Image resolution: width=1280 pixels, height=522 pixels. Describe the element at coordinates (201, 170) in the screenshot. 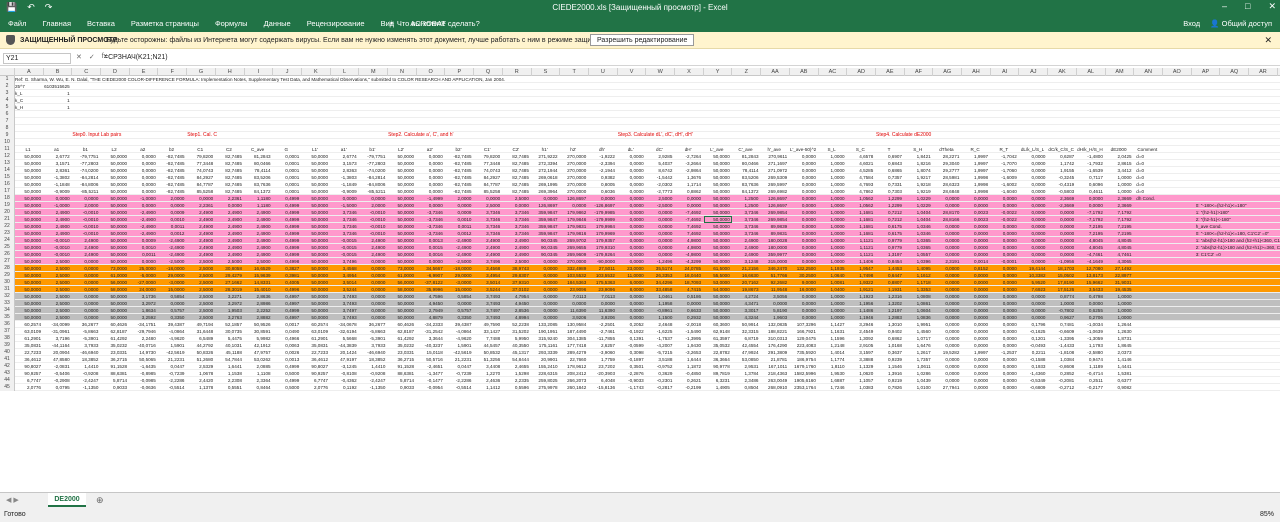

I see `data-cell: 74,0743` at that location.